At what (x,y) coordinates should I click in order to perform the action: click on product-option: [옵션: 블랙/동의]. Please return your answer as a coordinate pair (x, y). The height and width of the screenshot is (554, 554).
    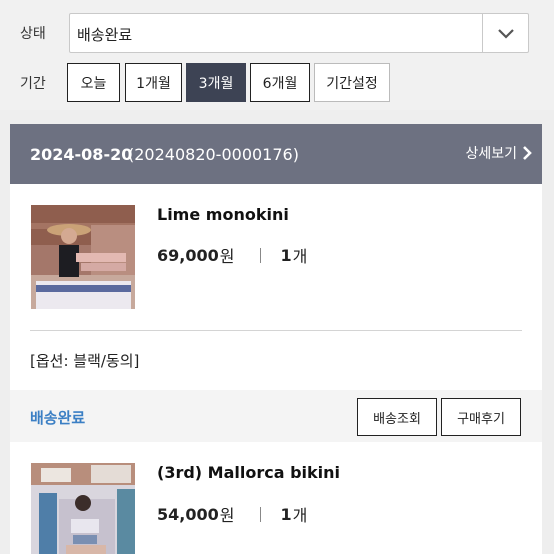
    Looking at the image, I should click on (85, 361).